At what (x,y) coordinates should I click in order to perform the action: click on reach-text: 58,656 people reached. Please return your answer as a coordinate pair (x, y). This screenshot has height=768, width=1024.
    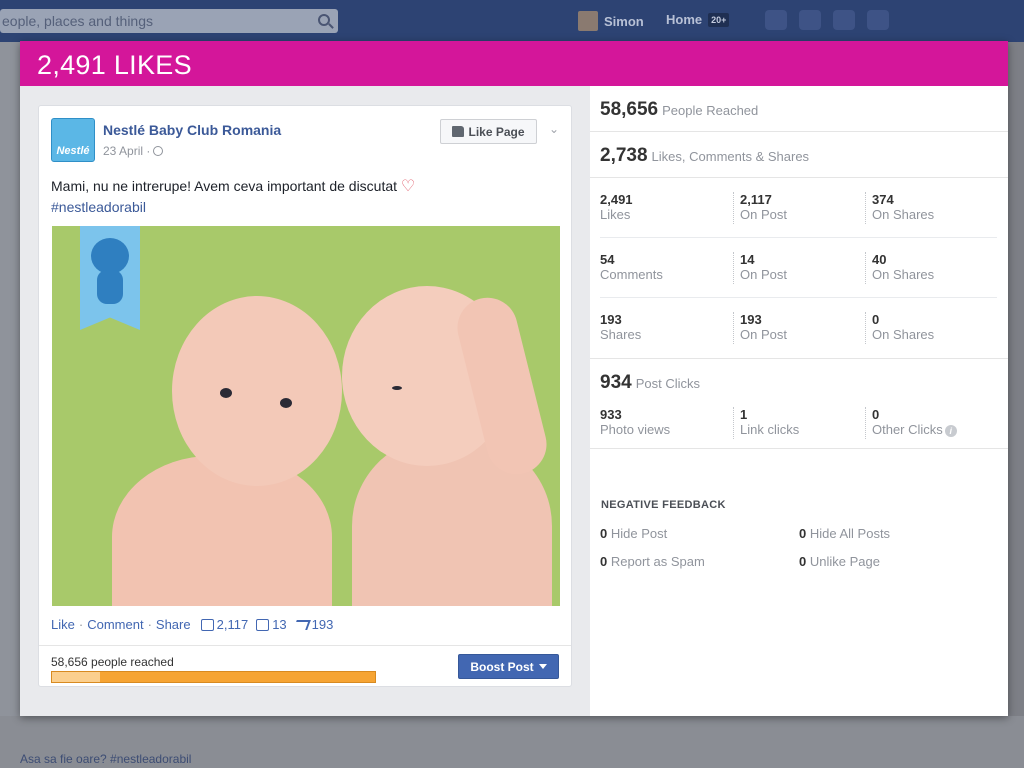
    Looking at the image, I should click on (112, 662).